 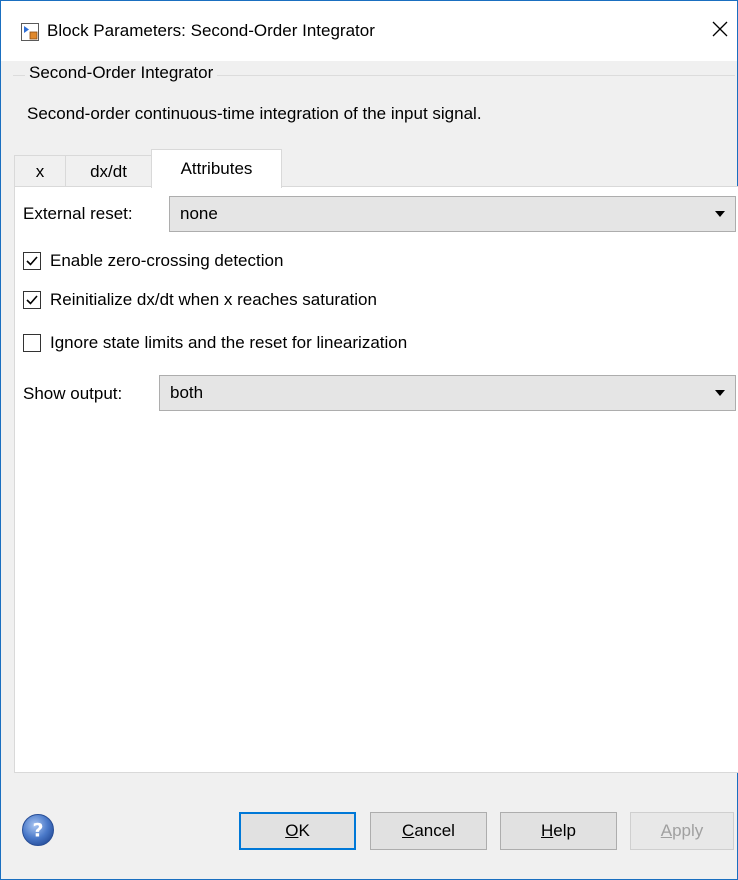 I want to click on tab-bar: x dx/dt Attributes, so click(x=376, y=168).